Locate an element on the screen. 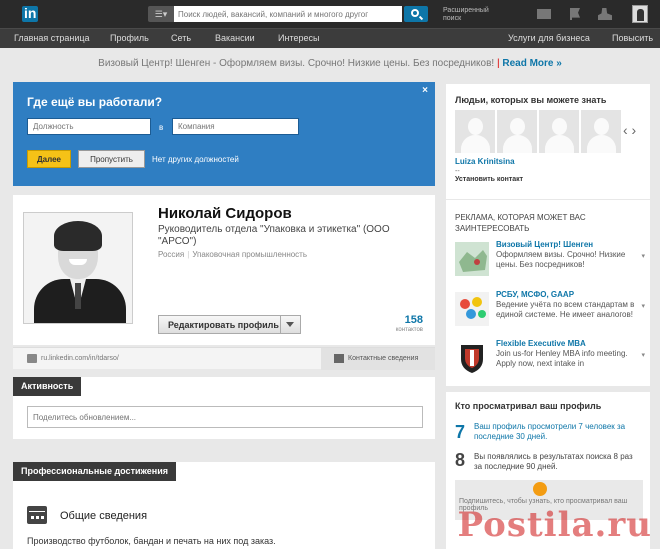 This screenshot has width=660, height=549. contact-info-button: Контактные сведения is located at coordinates (378, 359).